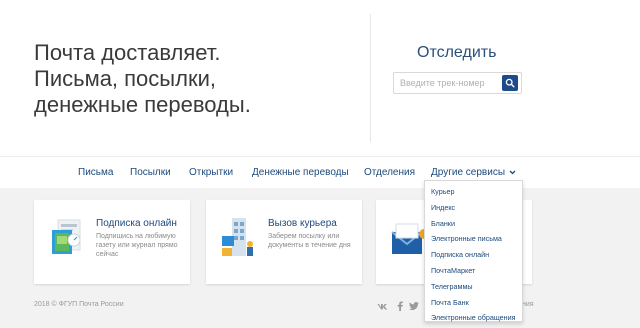  I want to click on tagline-line: Почта доставляет., so click(127, 52).